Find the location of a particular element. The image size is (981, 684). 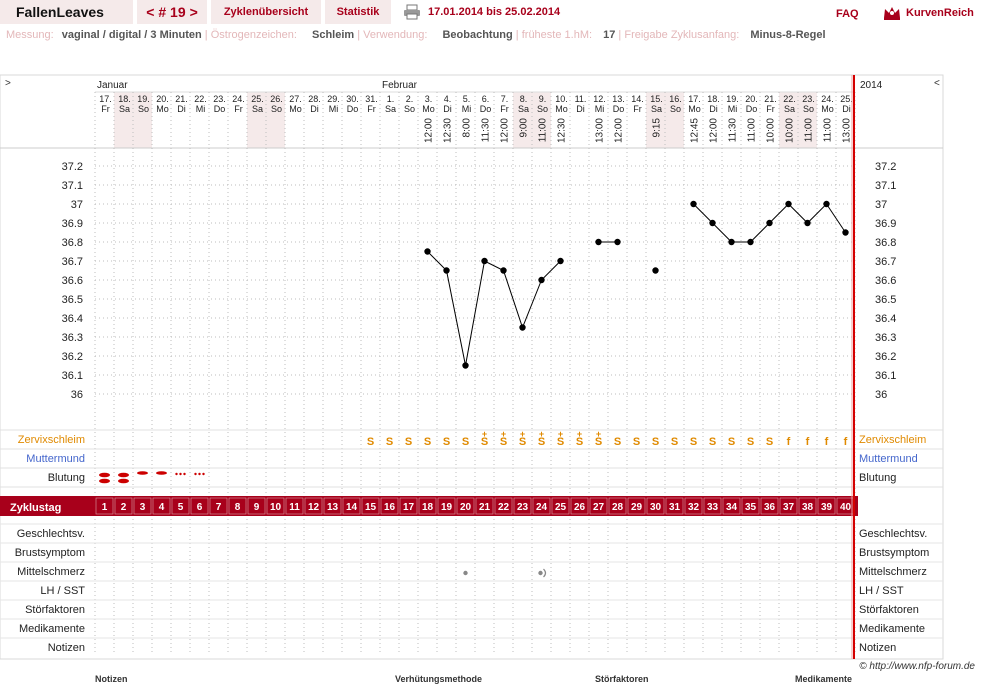

cycle-day-number: 38 is located at coordinates (808, 507).